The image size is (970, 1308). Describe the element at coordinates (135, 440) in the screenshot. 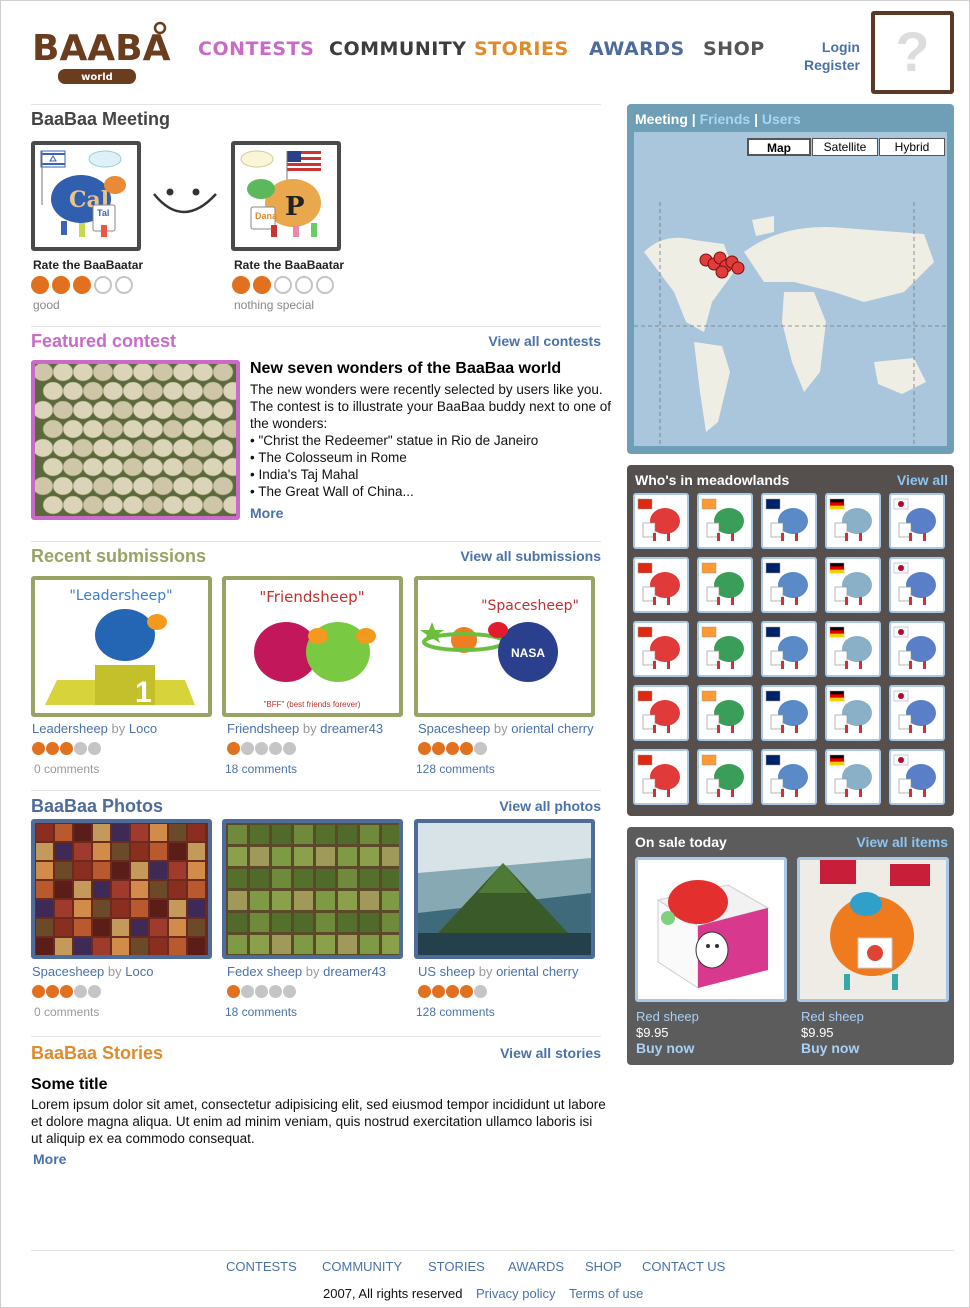

I see `featured-contest-image` at that location.